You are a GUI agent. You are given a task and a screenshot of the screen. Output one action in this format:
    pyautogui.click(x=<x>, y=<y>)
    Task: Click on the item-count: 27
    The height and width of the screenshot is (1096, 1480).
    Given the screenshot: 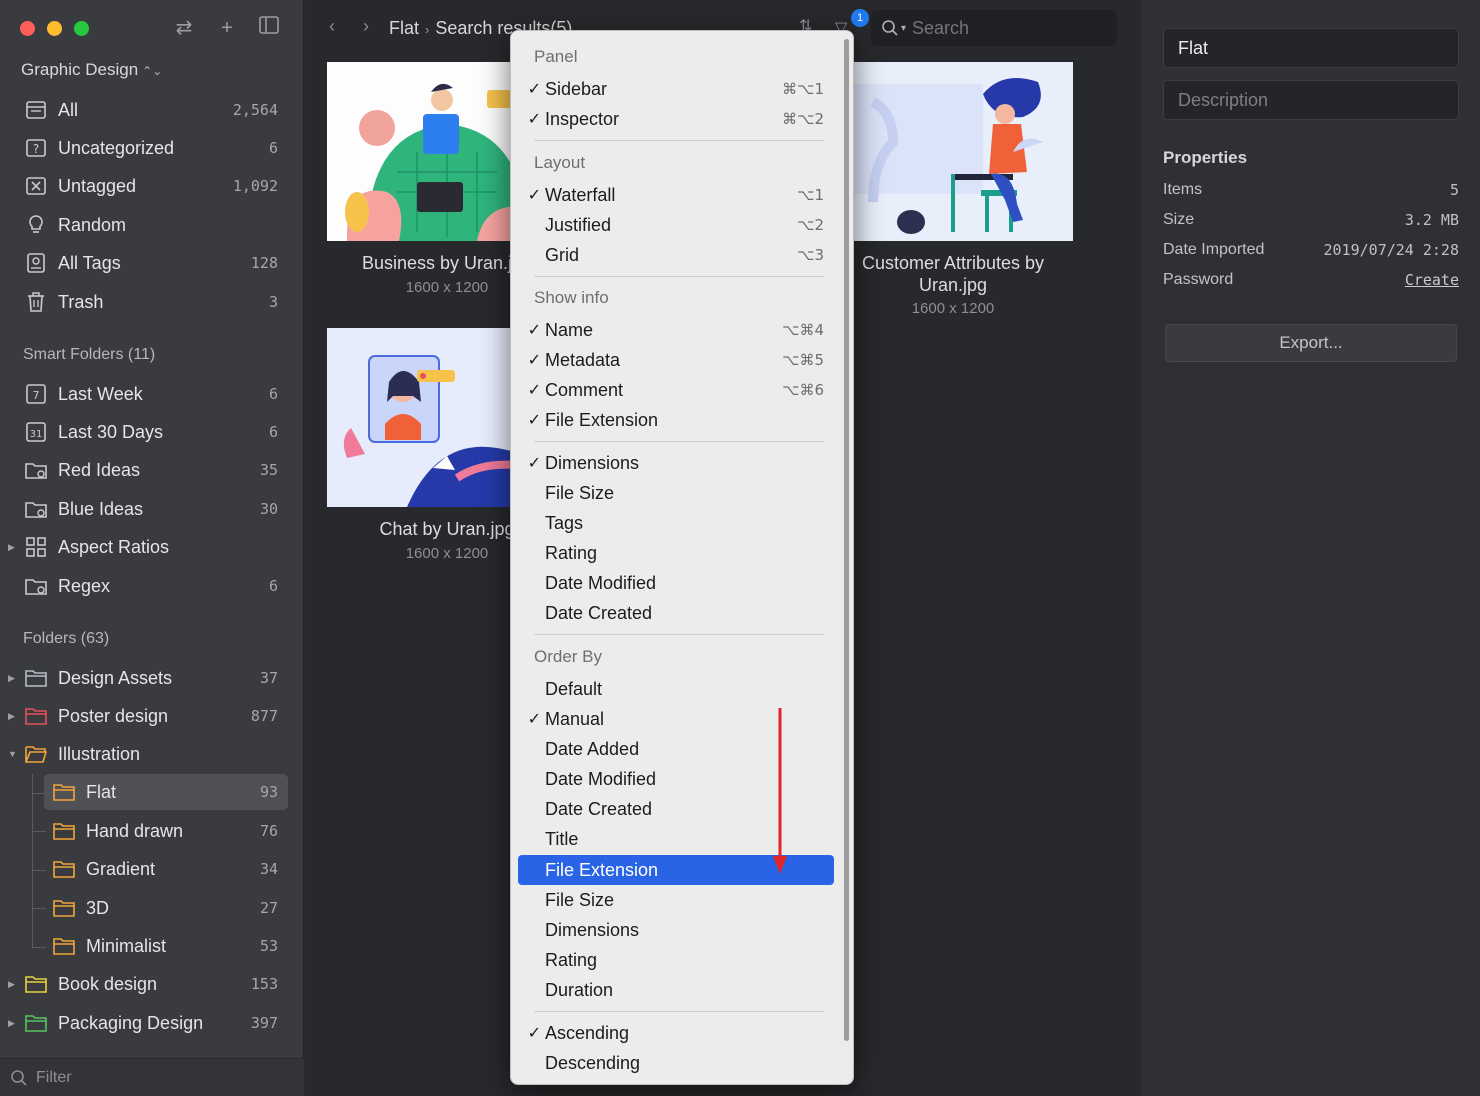 What is the action you would take?
    pyautogui.click(x=268, y=908)
    